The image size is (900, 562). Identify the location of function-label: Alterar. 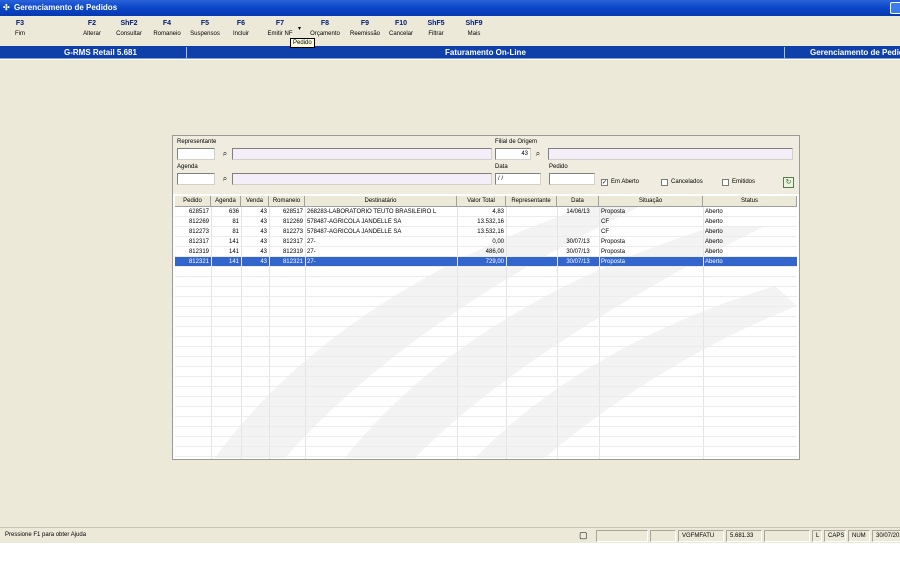
(92, 34).